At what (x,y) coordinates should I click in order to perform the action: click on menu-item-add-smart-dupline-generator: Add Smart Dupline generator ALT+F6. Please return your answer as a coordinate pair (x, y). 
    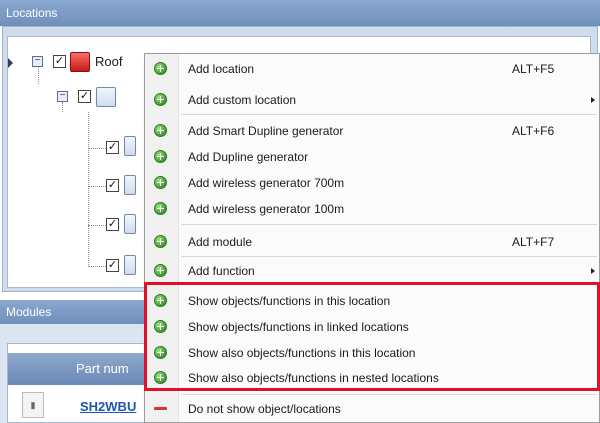
    Looking at the image, I should click on (372, 131).